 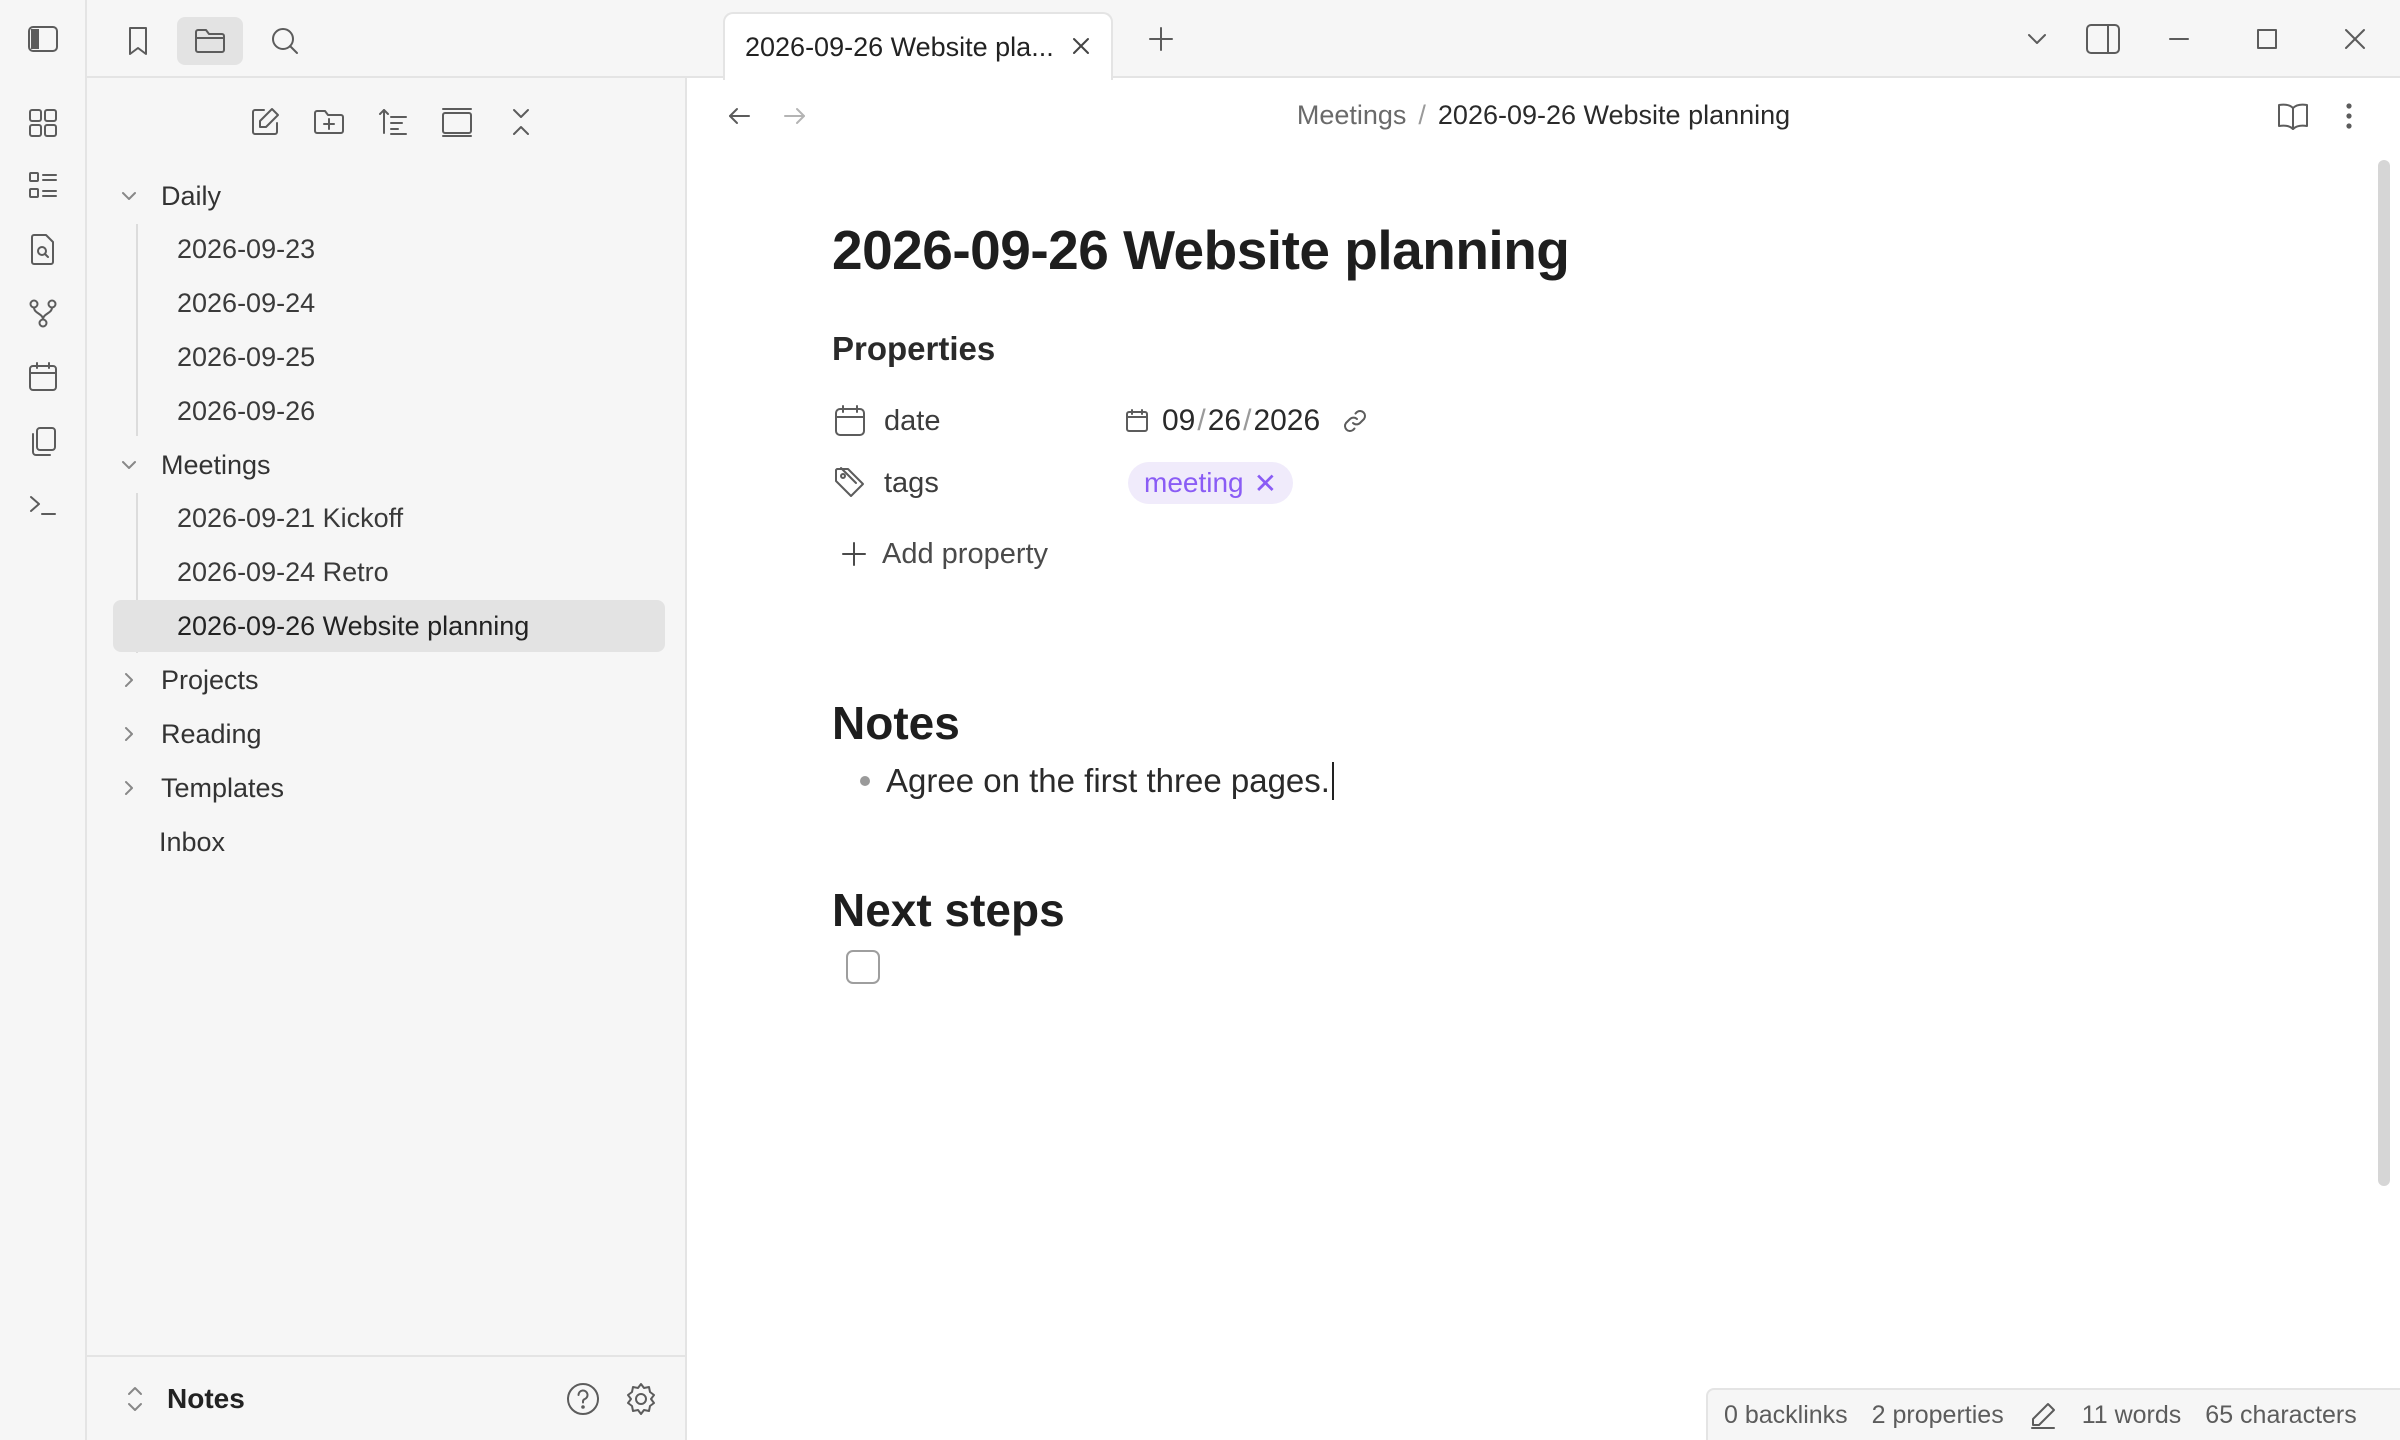 I want to click on task-checkbox, so click(x=863, y=967).